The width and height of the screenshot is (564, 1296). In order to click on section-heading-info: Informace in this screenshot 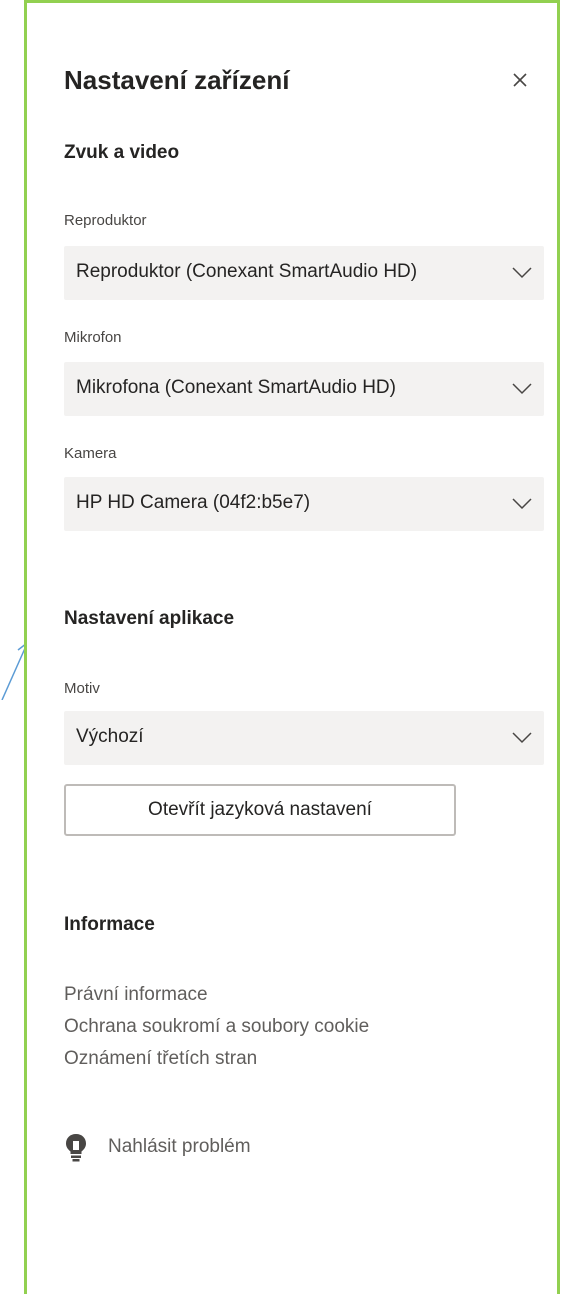, I will do `click(109, 924)`.